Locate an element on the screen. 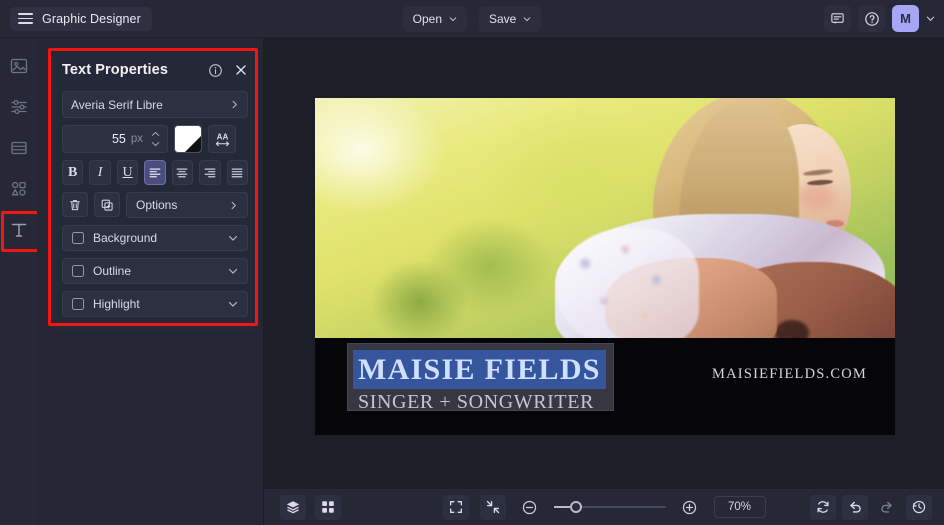 The image size is (944, 525). zoom-slider-handle is located at coordinates (575, 507).